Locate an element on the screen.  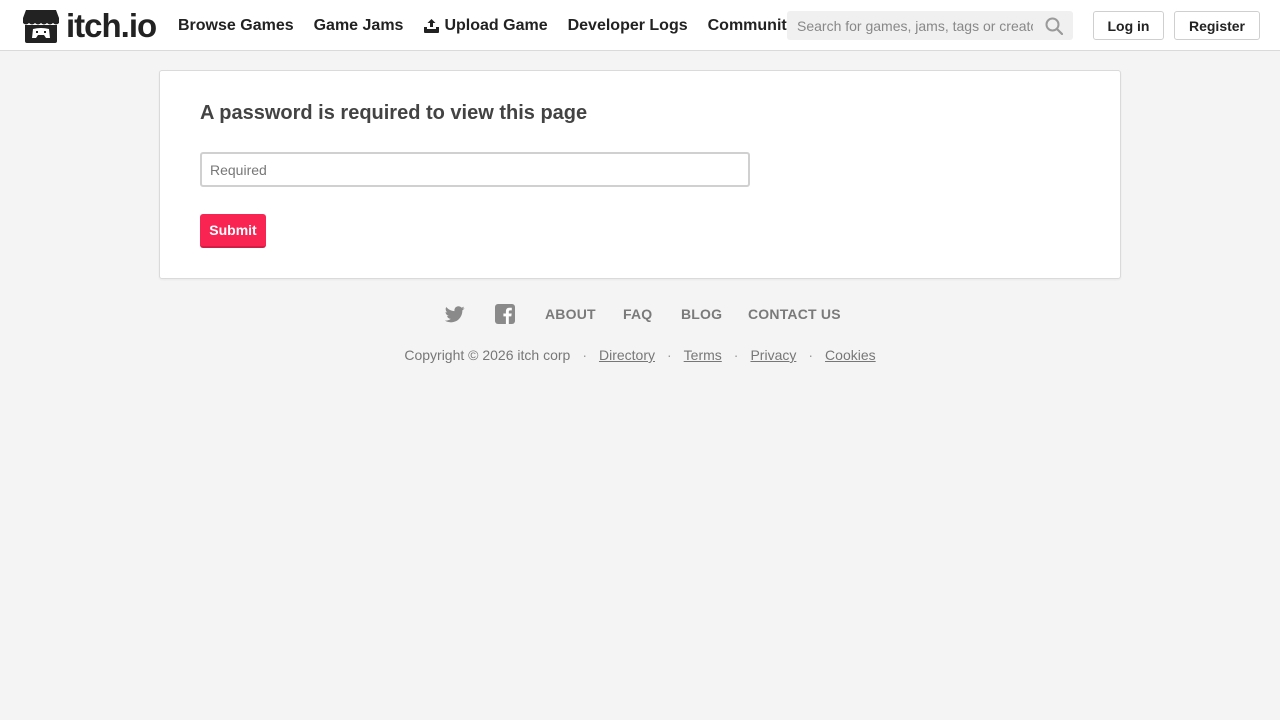
facebook-icon is located at coordinates (505, 314).